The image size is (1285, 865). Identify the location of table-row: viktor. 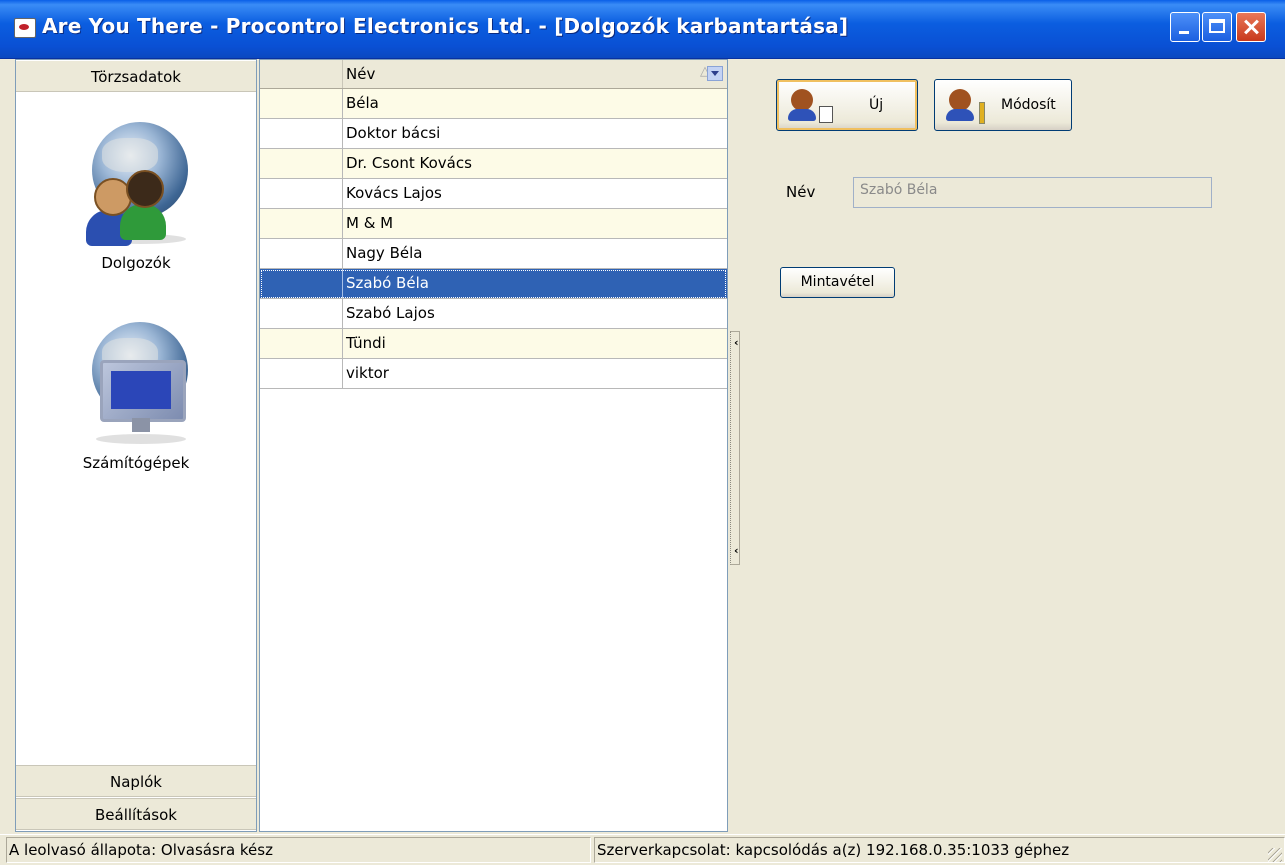
(493, 374).